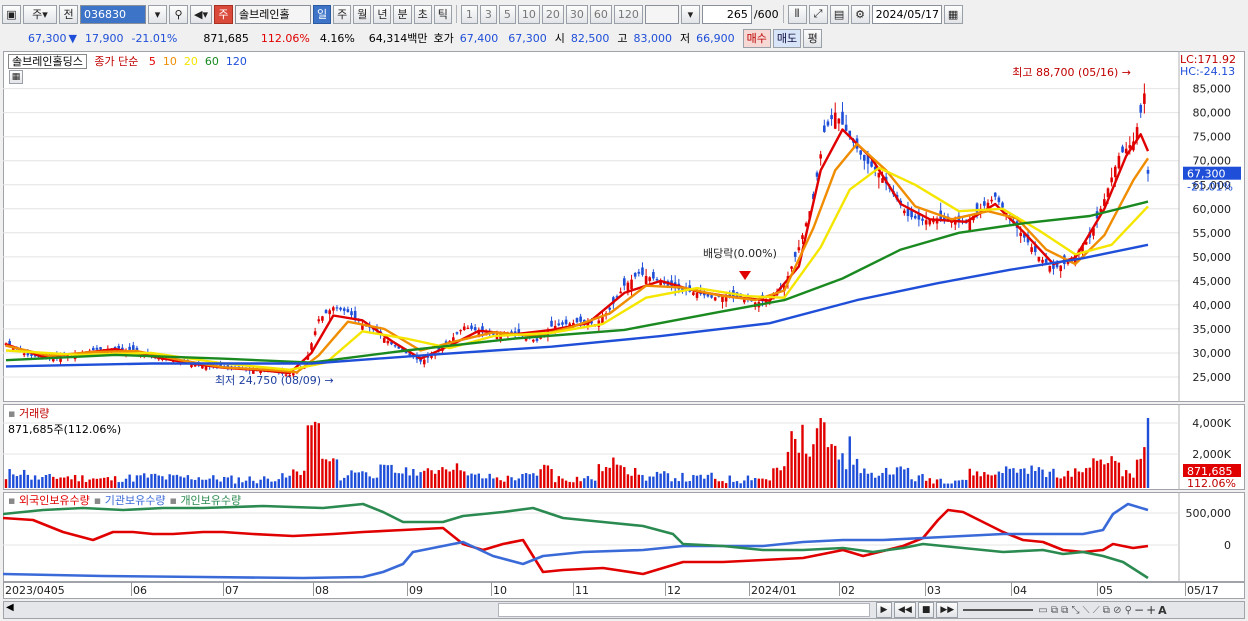 This screenshot has height=621, width=1248. What do you see at coordinates (953, 14) in the screenshot?
I see `calendar-icon: ▦` at bounding box center [953, 14].